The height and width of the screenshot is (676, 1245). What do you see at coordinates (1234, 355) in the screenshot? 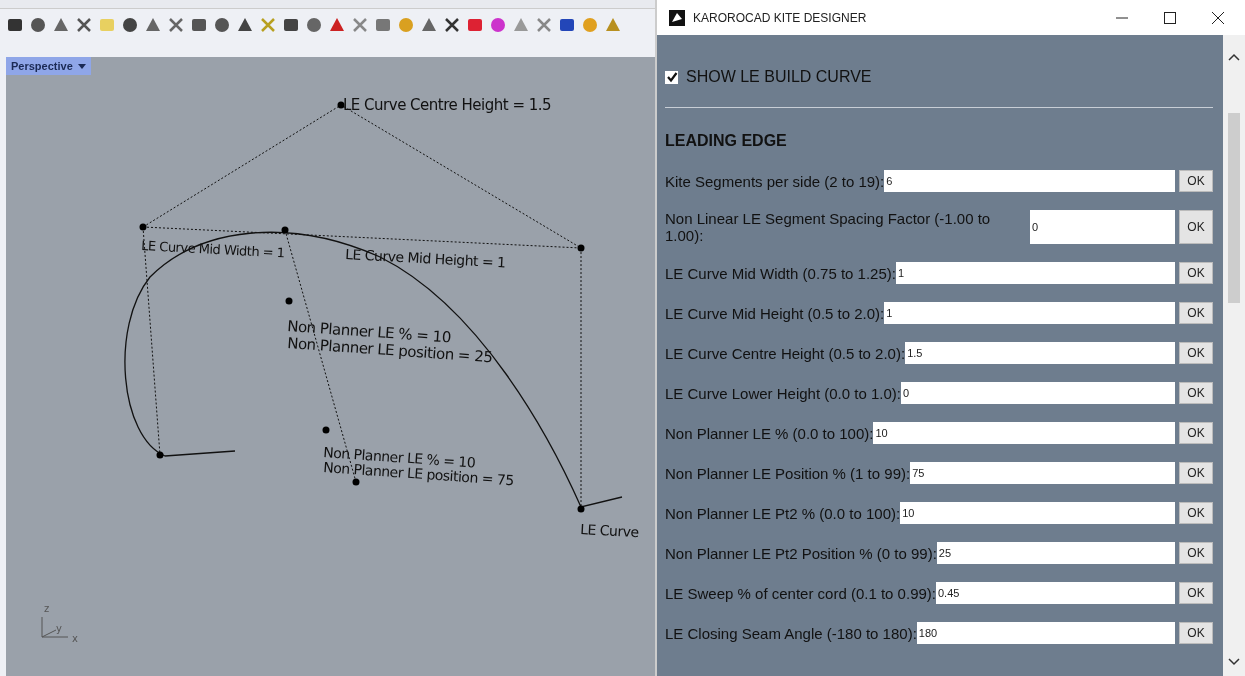
I see `scrollbar` at bounding box center [1234, 355].